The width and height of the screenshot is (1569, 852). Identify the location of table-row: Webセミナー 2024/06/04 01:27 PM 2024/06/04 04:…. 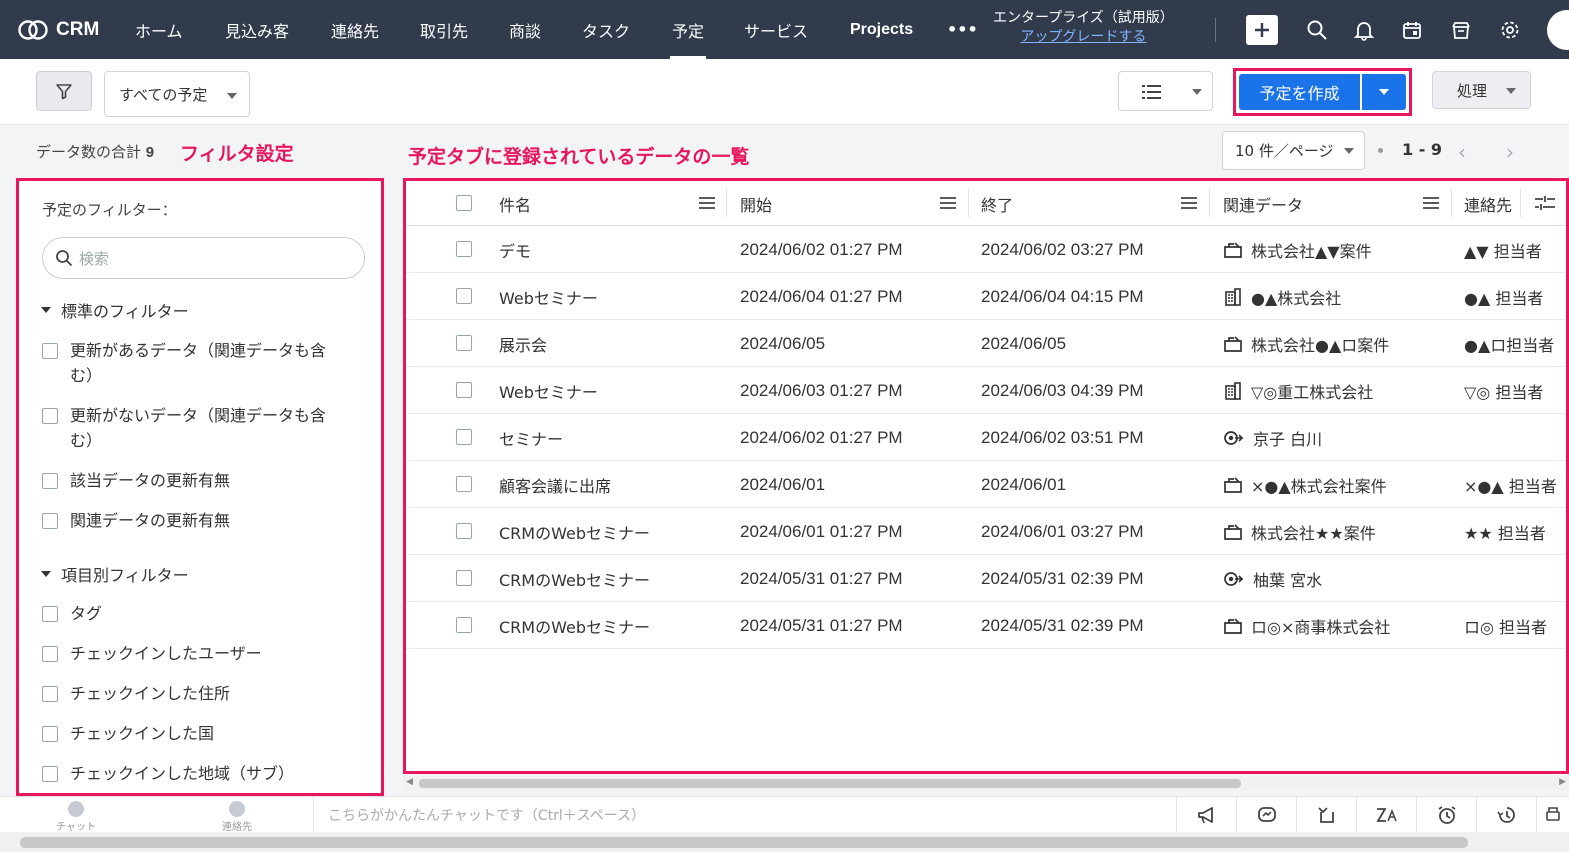
(986, 296).